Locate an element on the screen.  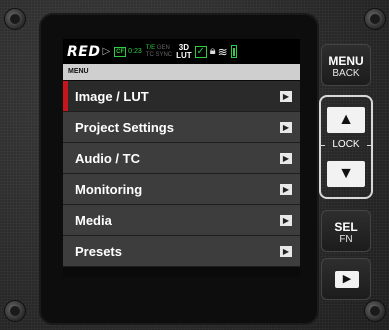
media-type-badge: CF is located at coordinates (120, 51).